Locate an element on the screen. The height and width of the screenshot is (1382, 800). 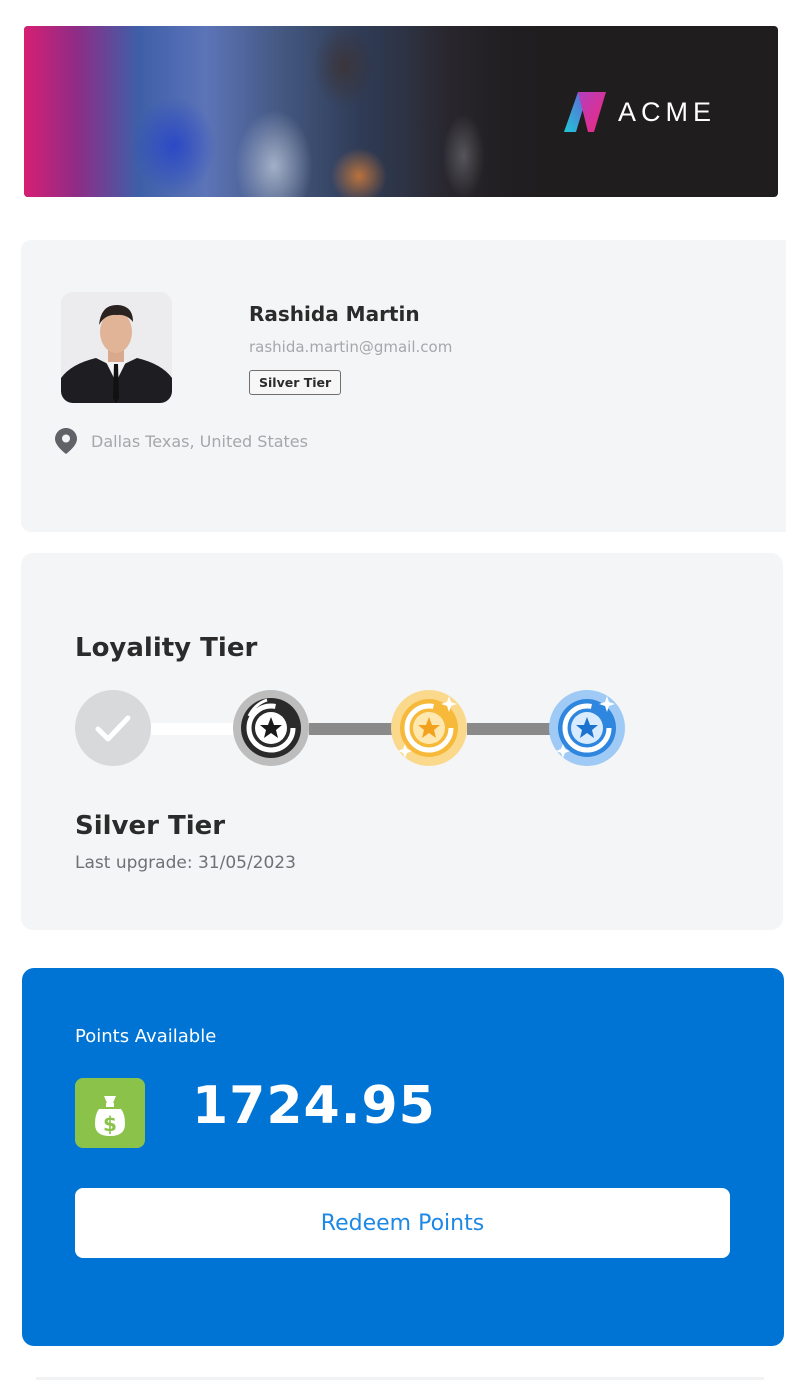
tier-badge: Silver Tier is located at coordinates (295, 382).